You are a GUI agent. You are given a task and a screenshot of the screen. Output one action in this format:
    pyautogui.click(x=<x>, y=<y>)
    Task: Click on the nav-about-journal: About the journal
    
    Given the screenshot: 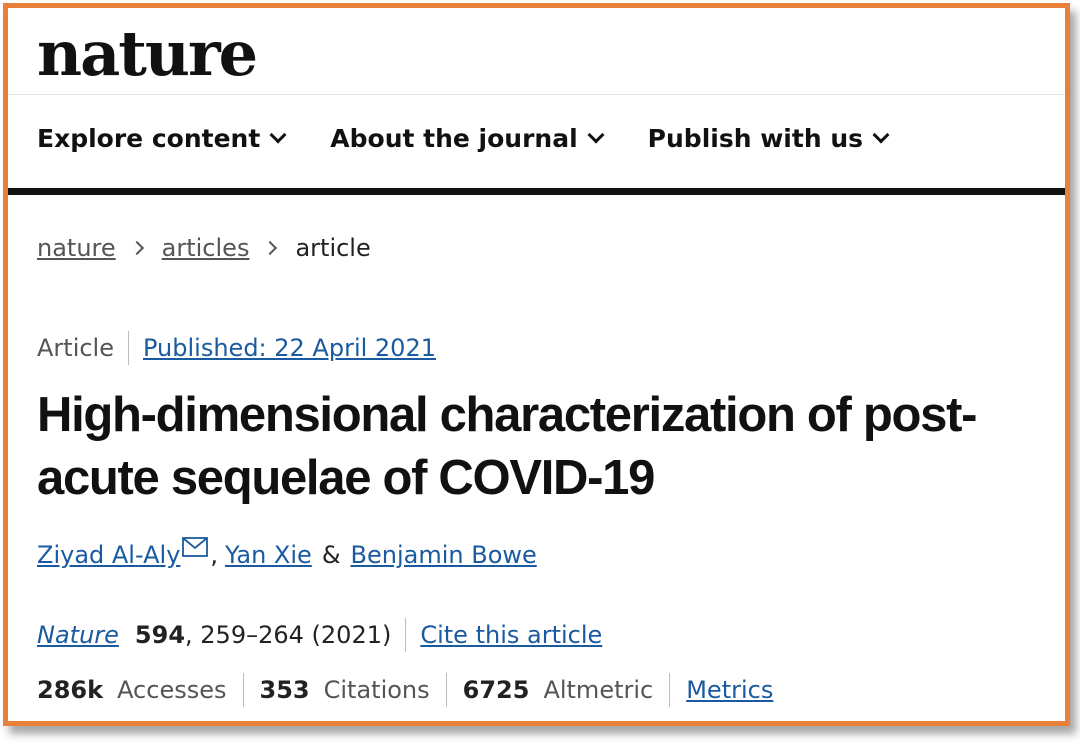 What is the action you would take?
    pyautogui.click(x=467, y=138)
    